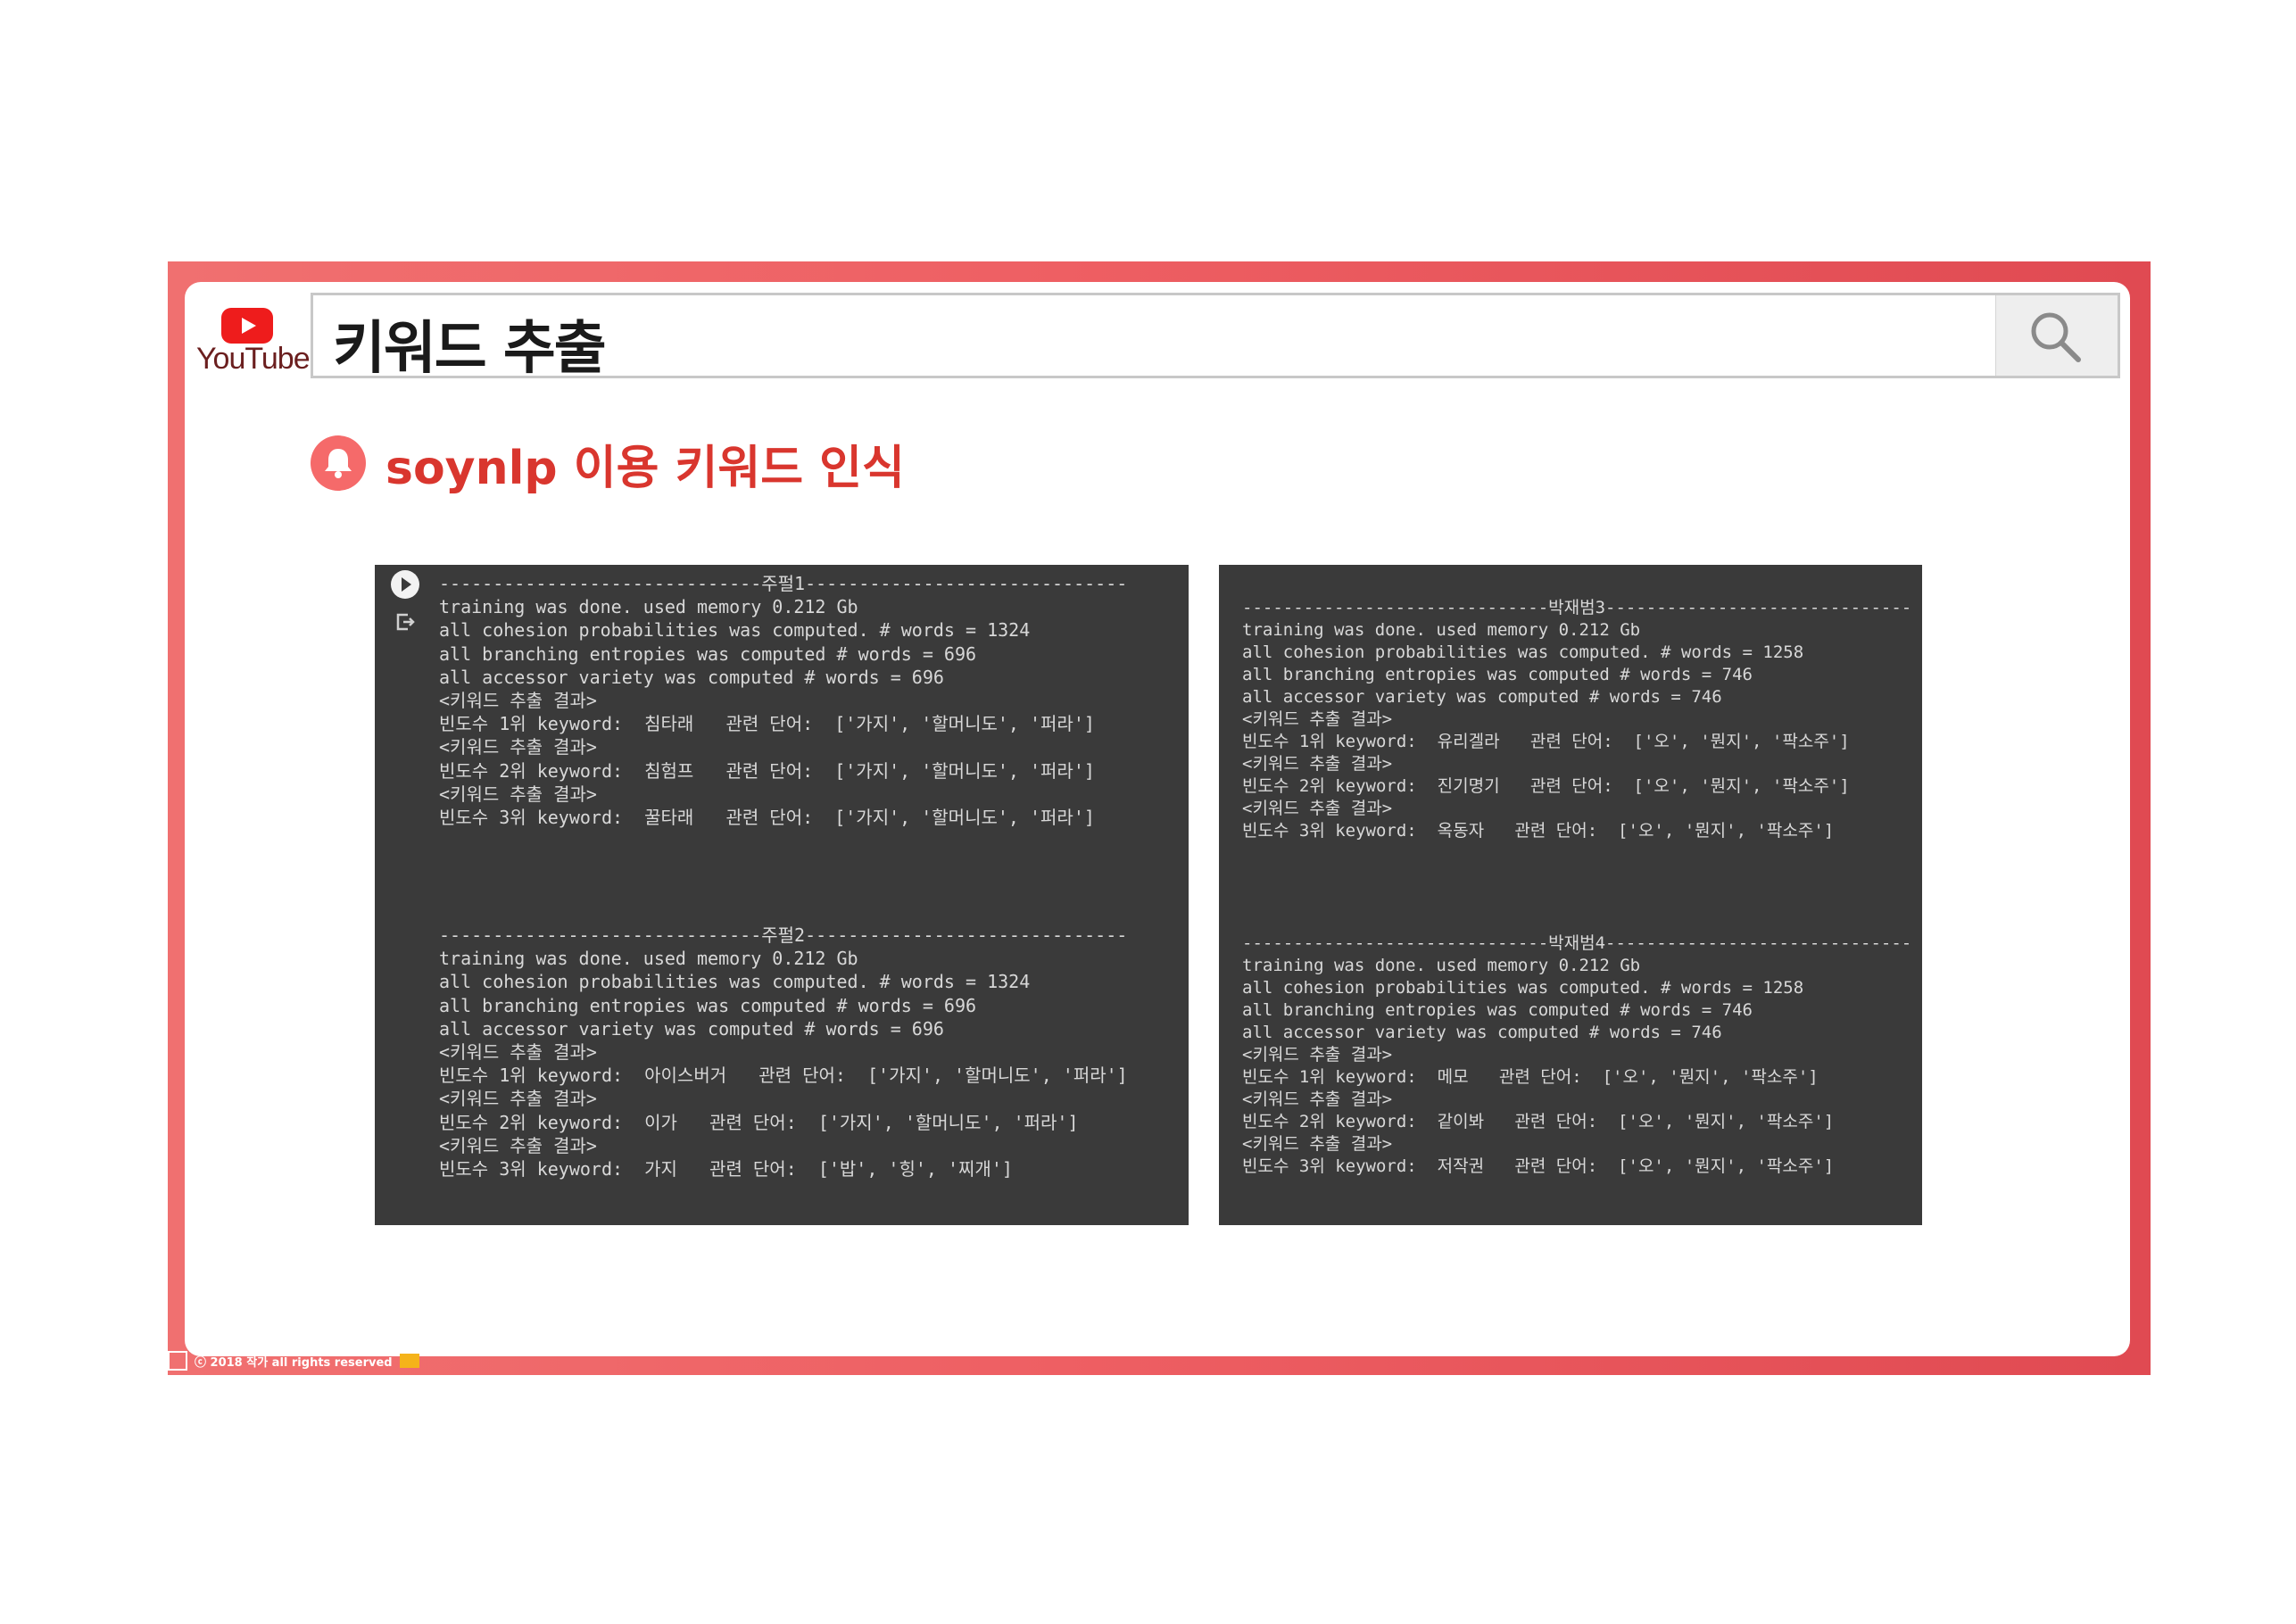  What do you see at coordinates (177, 1361) in the screenshot?
I see `footer-logo-icon` at bounding box center [177, 1361].